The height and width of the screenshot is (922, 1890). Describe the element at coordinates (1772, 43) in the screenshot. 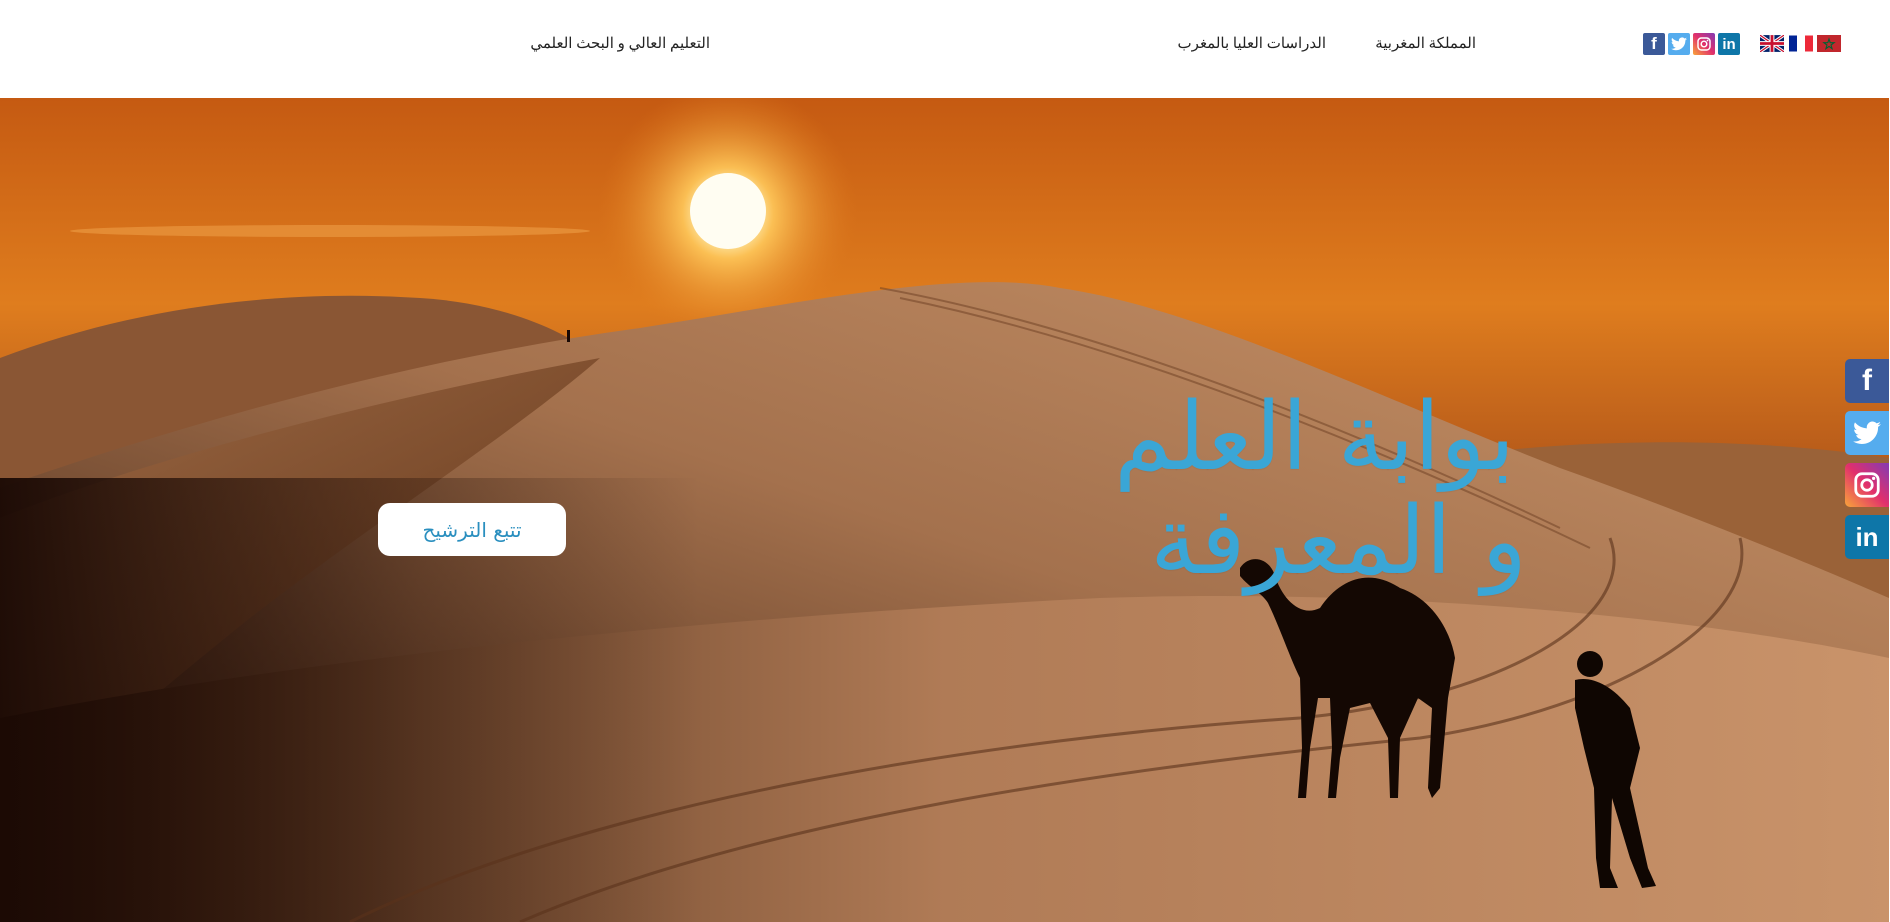

I see `english-flag-icon` at that location.